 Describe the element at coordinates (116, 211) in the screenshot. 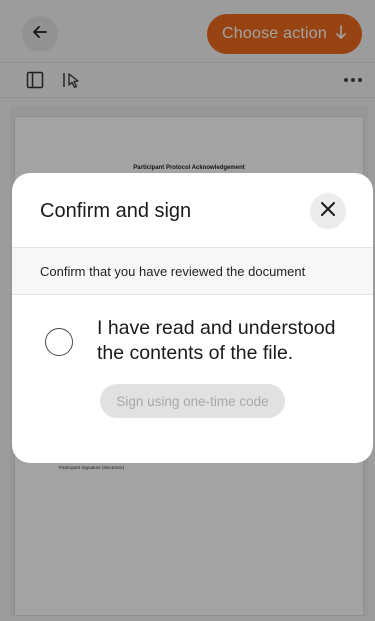

I see `dialog-title: Confirm and sign` at that location.